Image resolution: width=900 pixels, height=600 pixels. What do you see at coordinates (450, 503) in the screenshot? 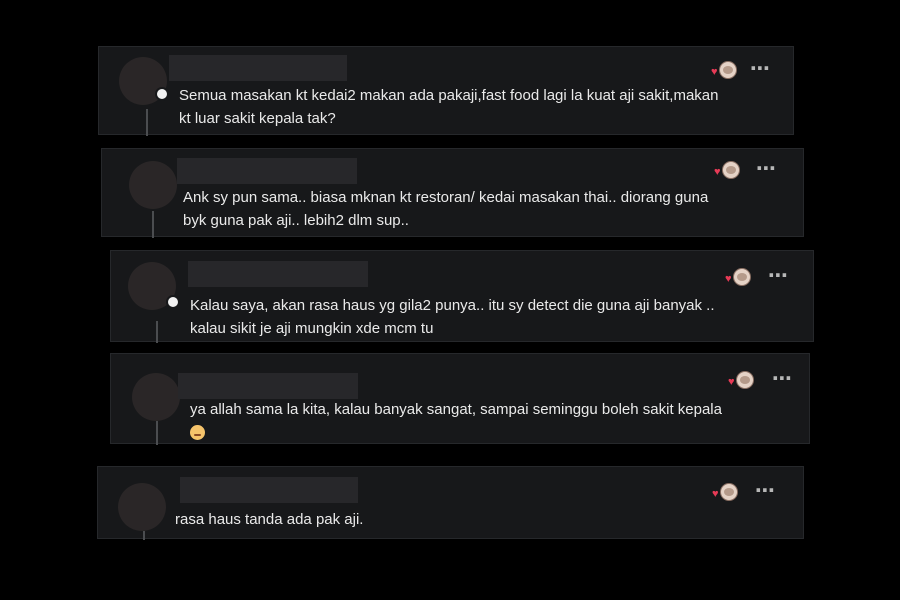
I see `comment-card: rasa haus tanda ada pak aji. ♥ ⋯` at bounding box center [450, 503].